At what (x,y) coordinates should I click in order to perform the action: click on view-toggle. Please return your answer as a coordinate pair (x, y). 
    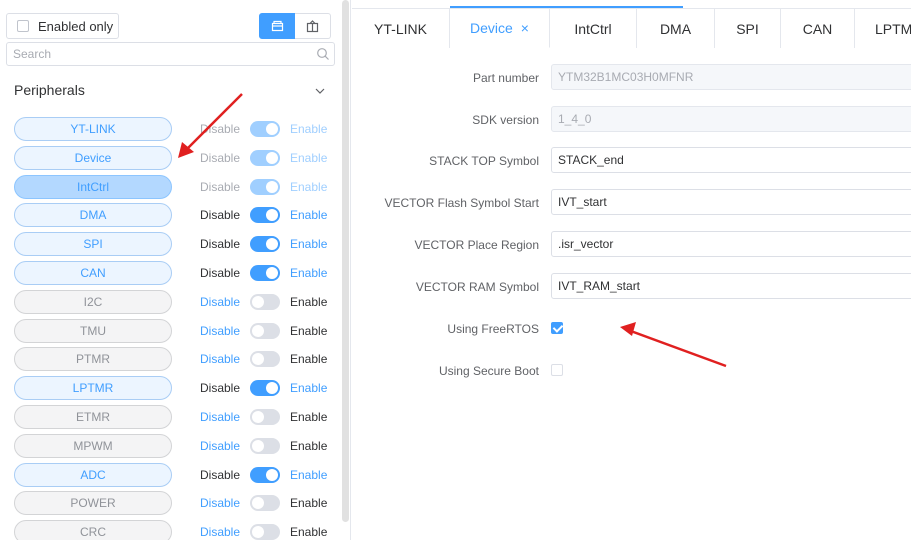
    Looking at the image, I should click on (295, 26).